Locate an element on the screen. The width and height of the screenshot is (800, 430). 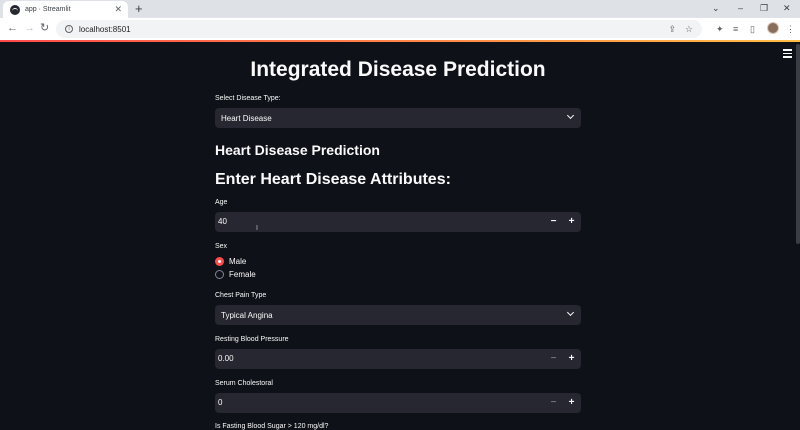
site-info-icon: i is located at coordinates (69, 29).